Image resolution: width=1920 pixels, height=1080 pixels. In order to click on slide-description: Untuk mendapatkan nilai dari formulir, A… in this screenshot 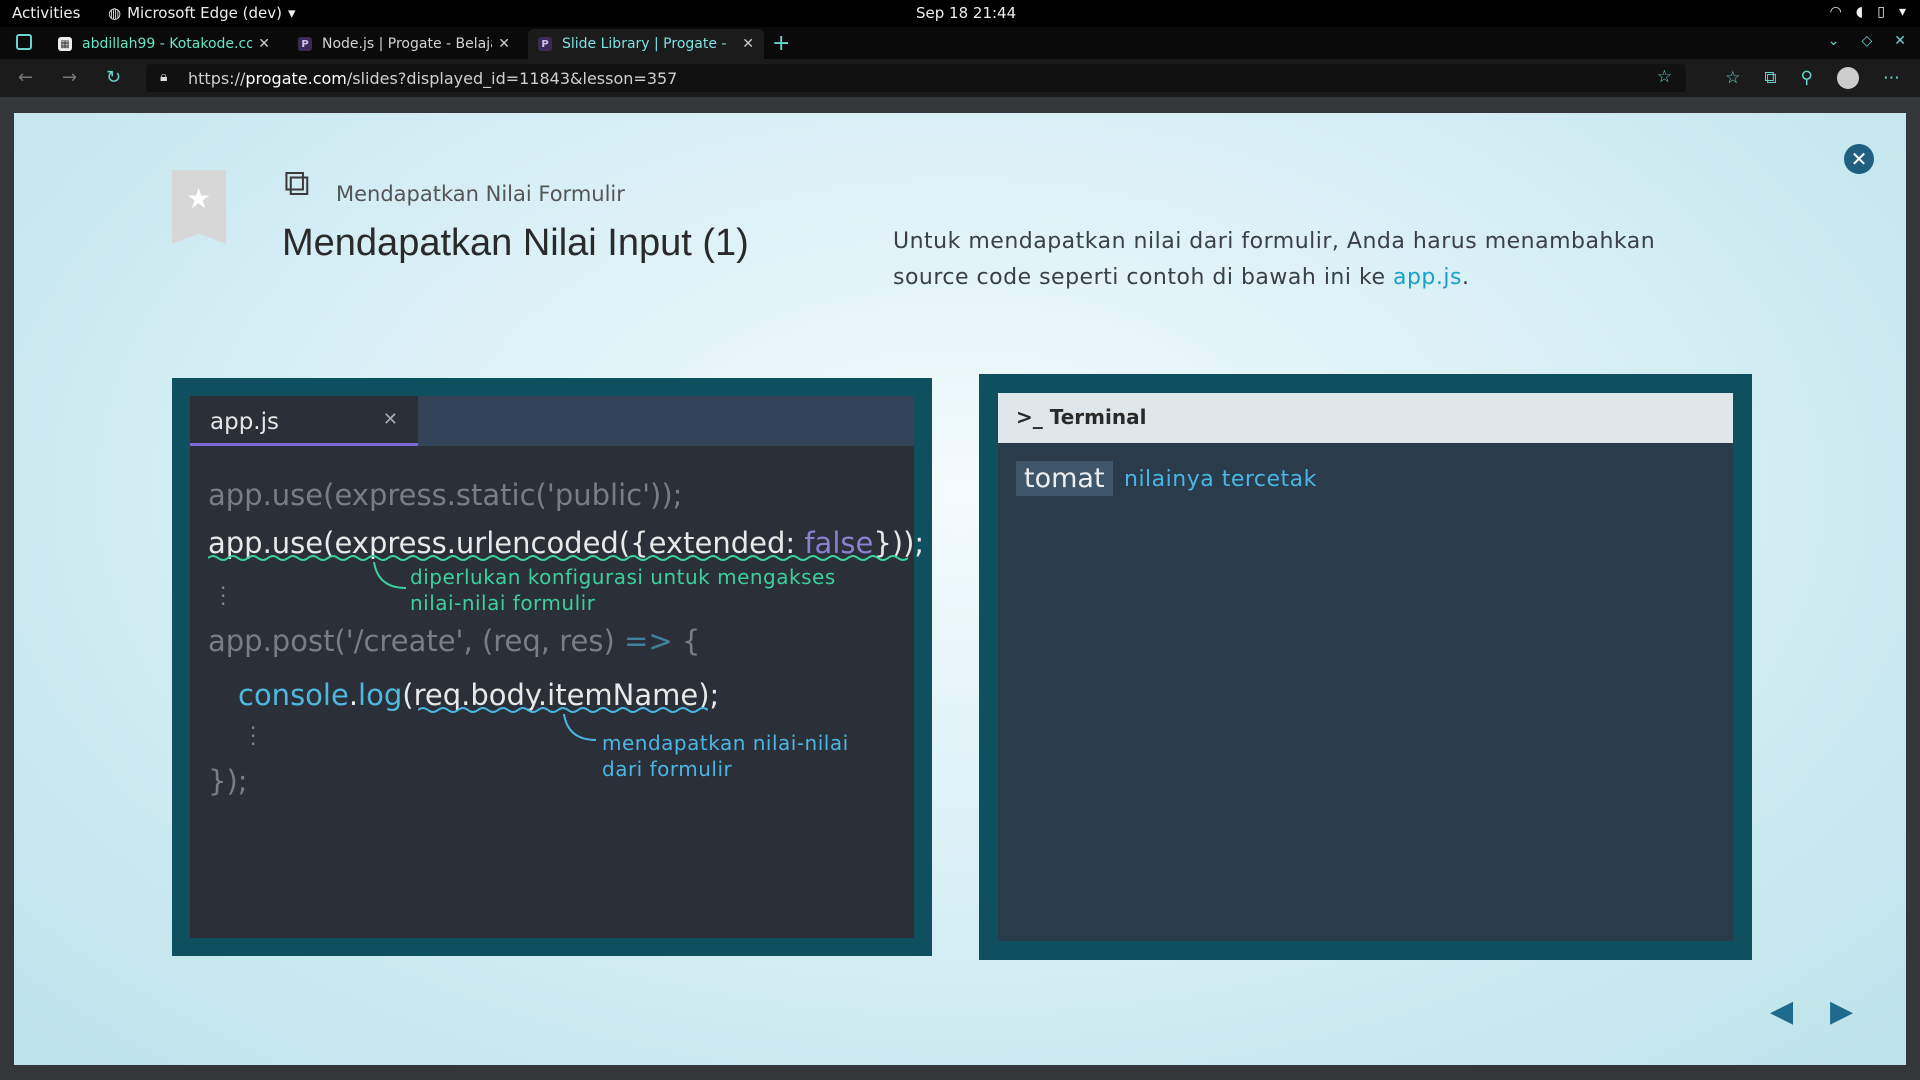, I will do `click(1293, 260)`.